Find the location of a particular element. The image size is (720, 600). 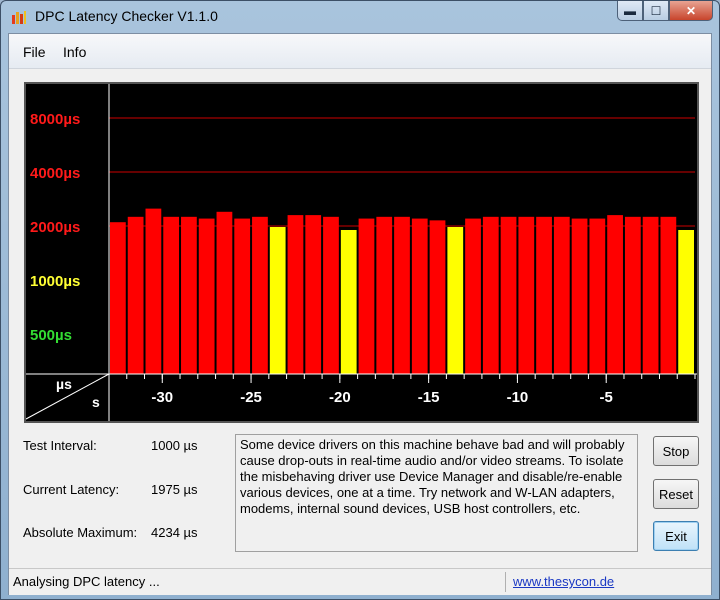

title-bar: DPC Latency Checker V1.1.0 ▬ ☐ ✕ is located at coordinates (360, 17).